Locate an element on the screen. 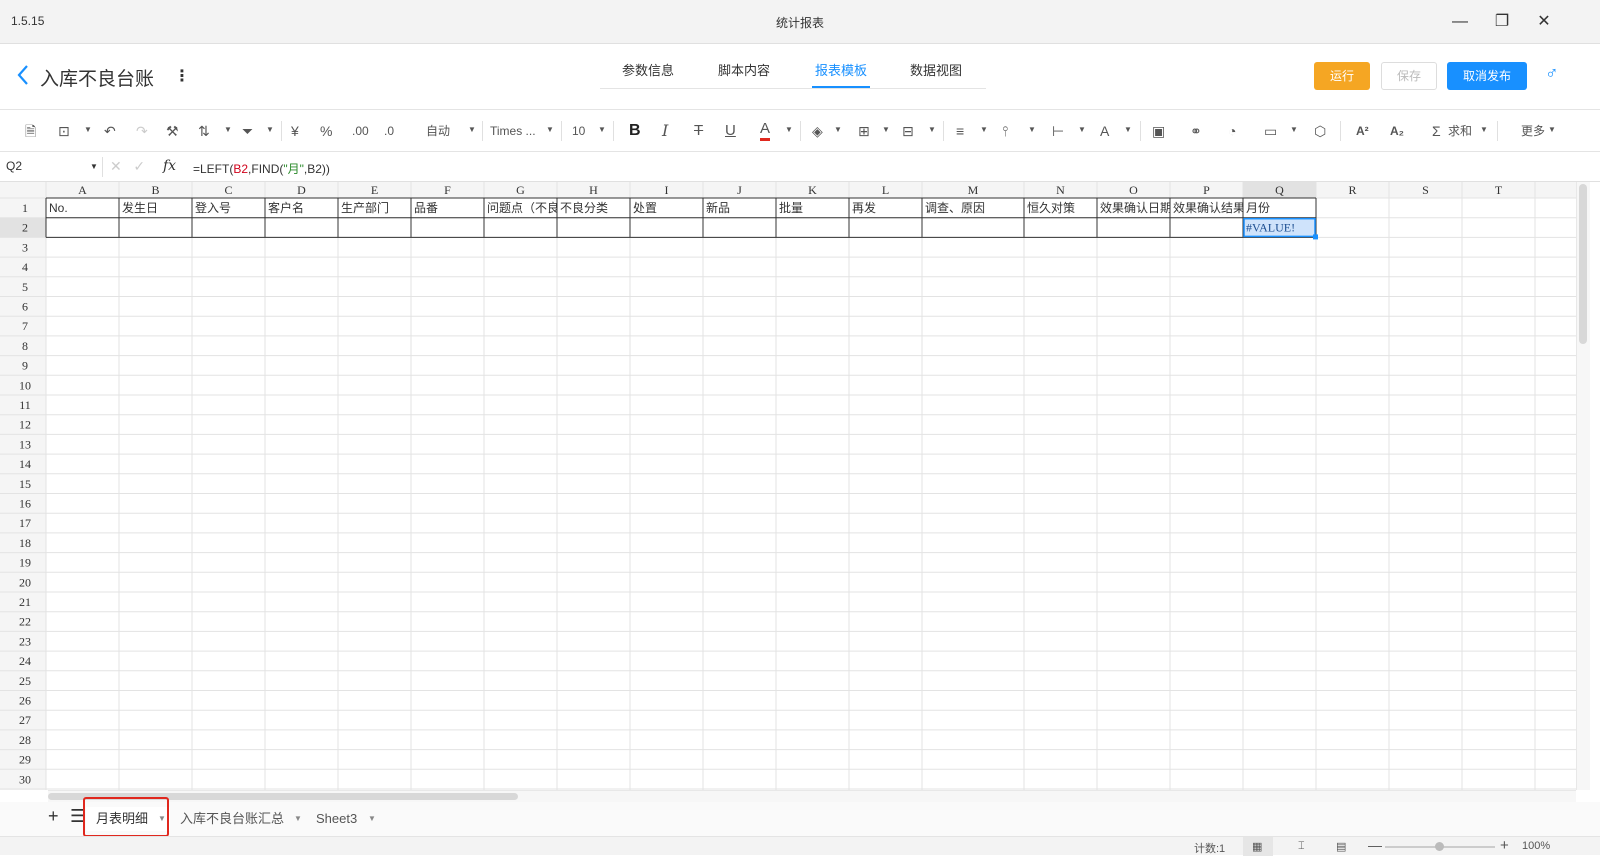  more-button: 更多 is located at coordinates (1533, 131).